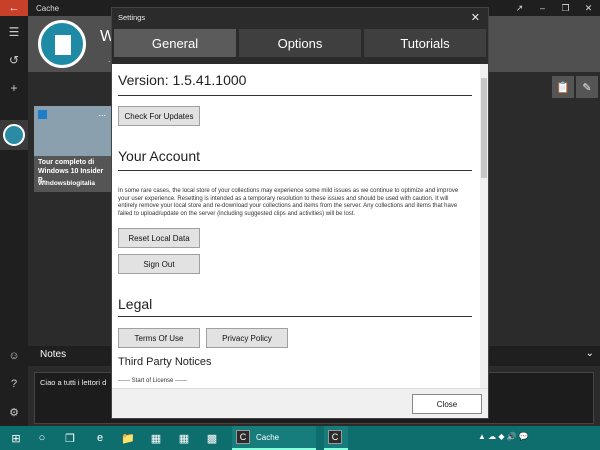 This screenshot has height=450, width=600. What do you see at coordinates (563, 87) in the screenshot?
I see `clipboard-icon: 📋` at bounding box center [563, 87].